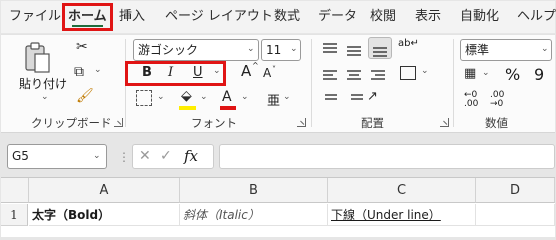 The image size is (556, 240). Describe the element at coordinates (380, 52) in the screenshot. I see `align-bottom-icon` at that location.